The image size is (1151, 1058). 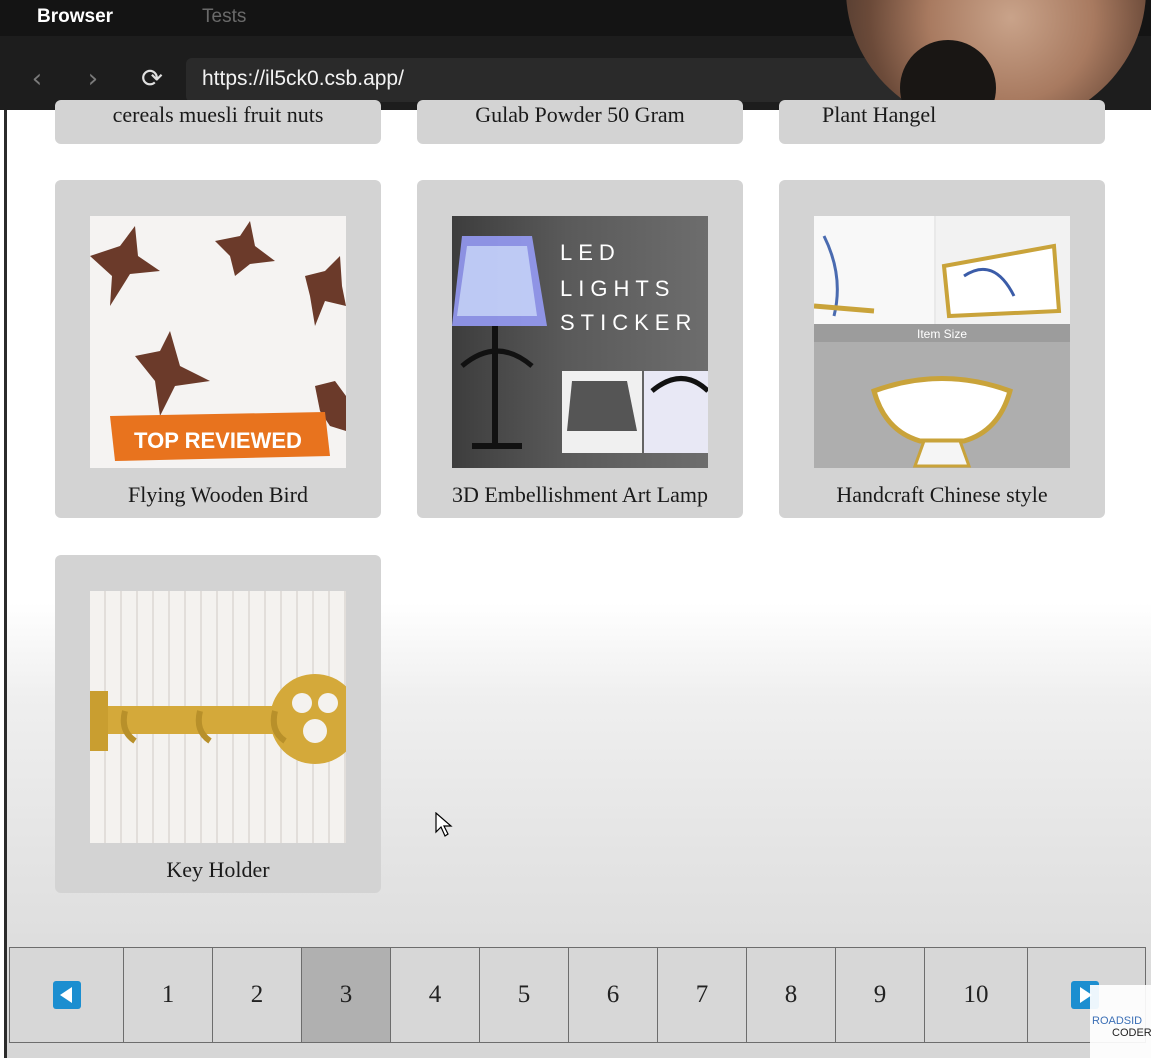 I want to click on watermark-logo: ROADSID CODER, so click(x=1120, y=1021).